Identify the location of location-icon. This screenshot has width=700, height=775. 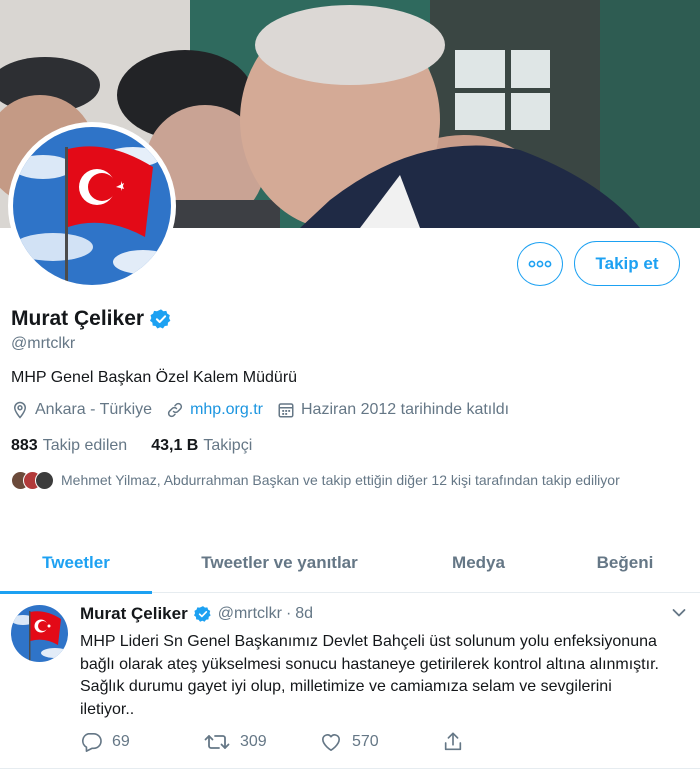
(20, 410).